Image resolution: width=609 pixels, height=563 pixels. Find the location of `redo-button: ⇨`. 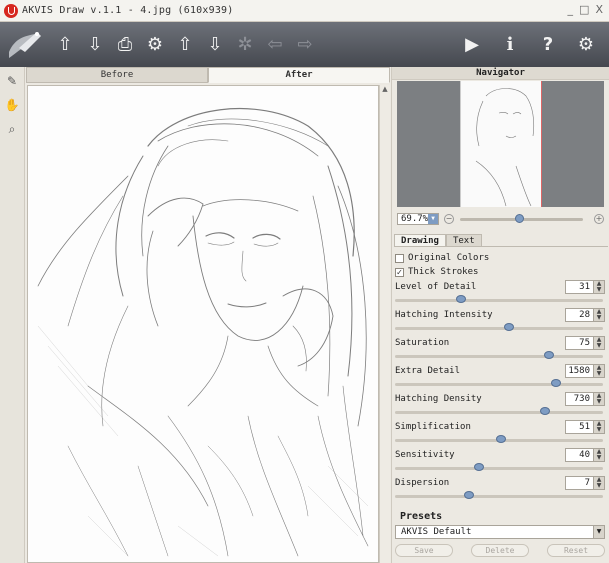

redo-button: ⇨ is located at coordinates (305, 45).